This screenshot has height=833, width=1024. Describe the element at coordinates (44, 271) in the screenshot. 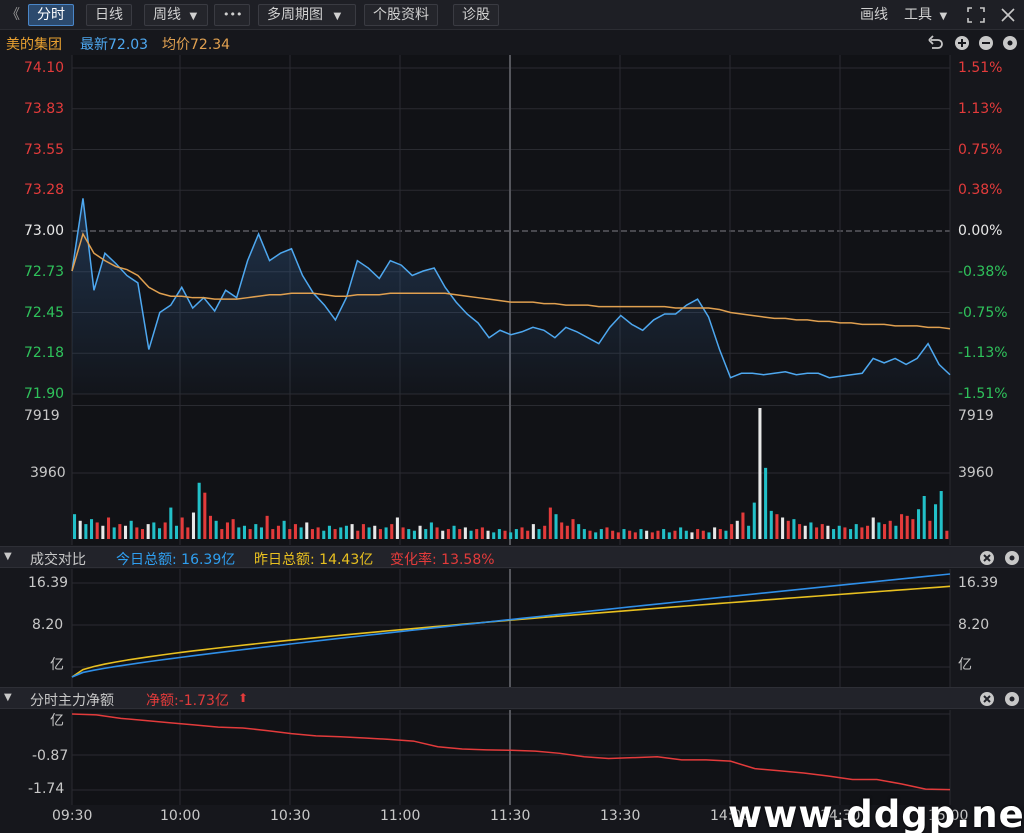

I see `price-tick-label: 72.73` at that location.